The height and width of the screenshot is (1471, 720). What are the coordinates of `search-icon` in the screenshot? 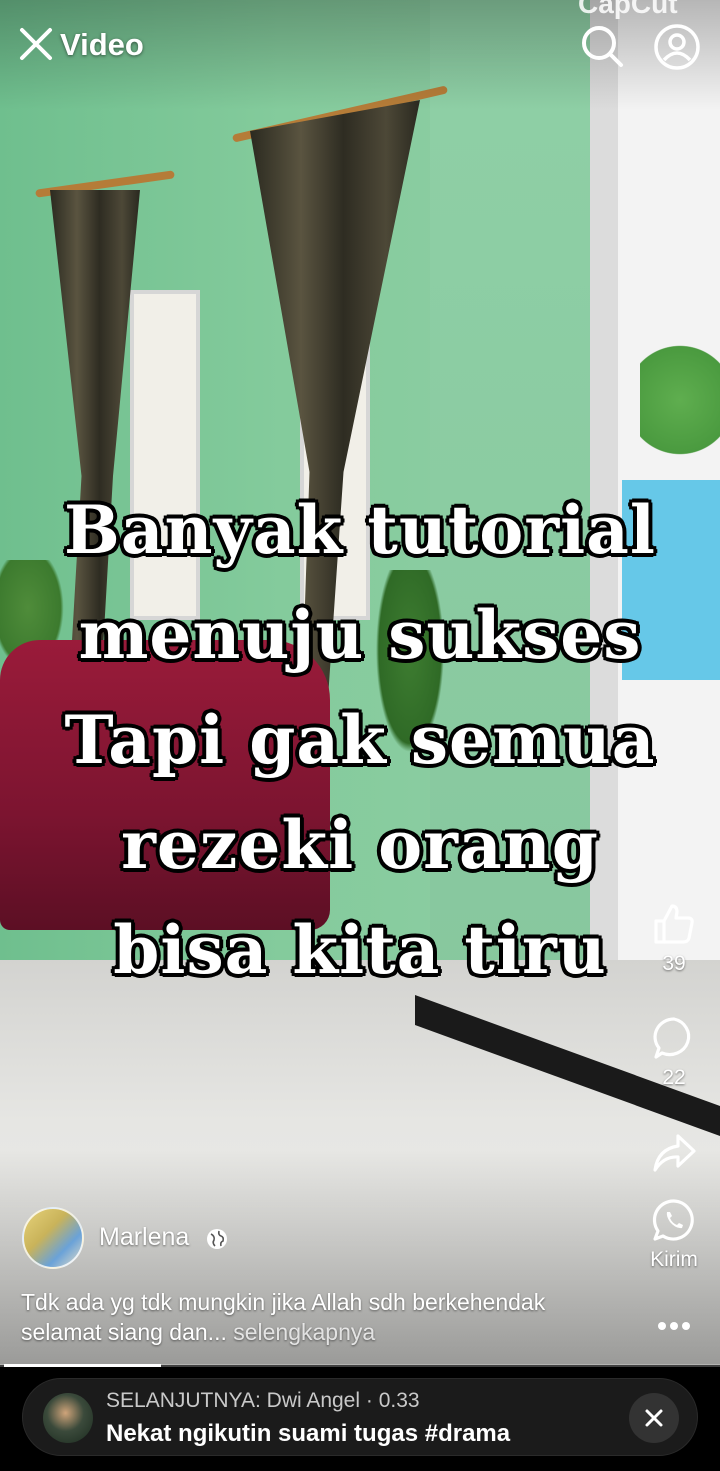 It's located at (602, 46).